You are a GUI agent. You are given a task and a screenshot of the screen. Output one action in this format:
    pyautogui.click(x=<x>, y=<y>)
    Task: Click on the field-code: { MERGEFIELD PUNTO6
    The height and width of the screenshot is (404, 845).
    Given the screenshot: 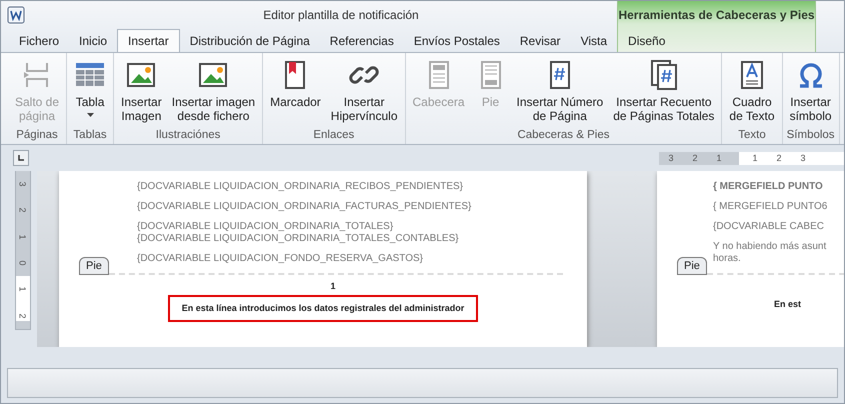 What is the action you would take?
    pyautogui.click(x=770, y=207)
    